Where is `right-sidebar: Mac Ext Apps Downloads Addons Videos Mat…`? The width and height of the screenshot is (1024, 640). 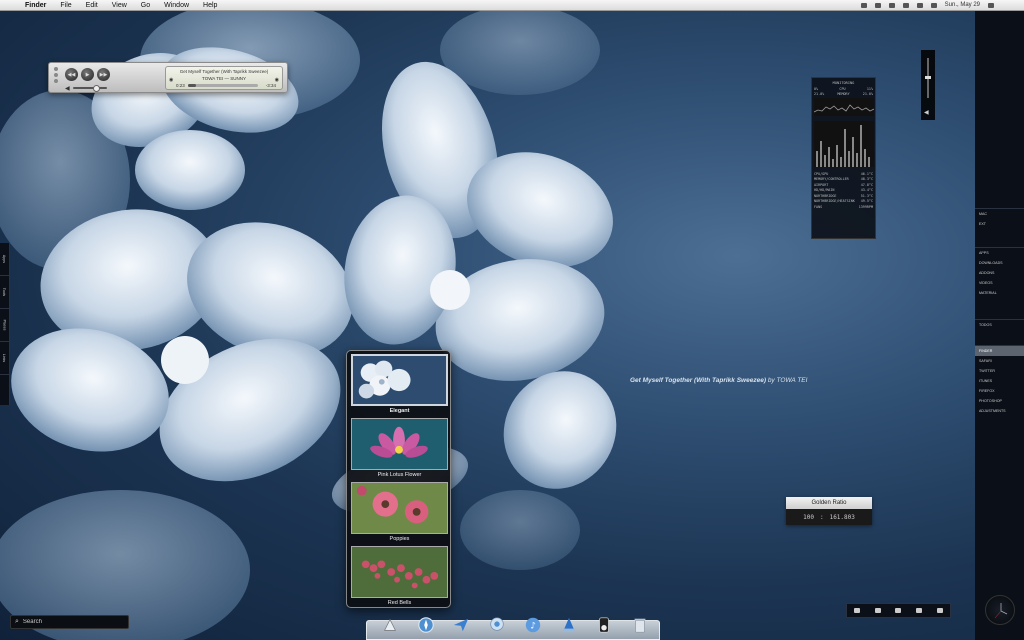 right-sidebar: Mac Ext Apps Downloads Addons Videos Mat… is located at coordinates (999, 325).